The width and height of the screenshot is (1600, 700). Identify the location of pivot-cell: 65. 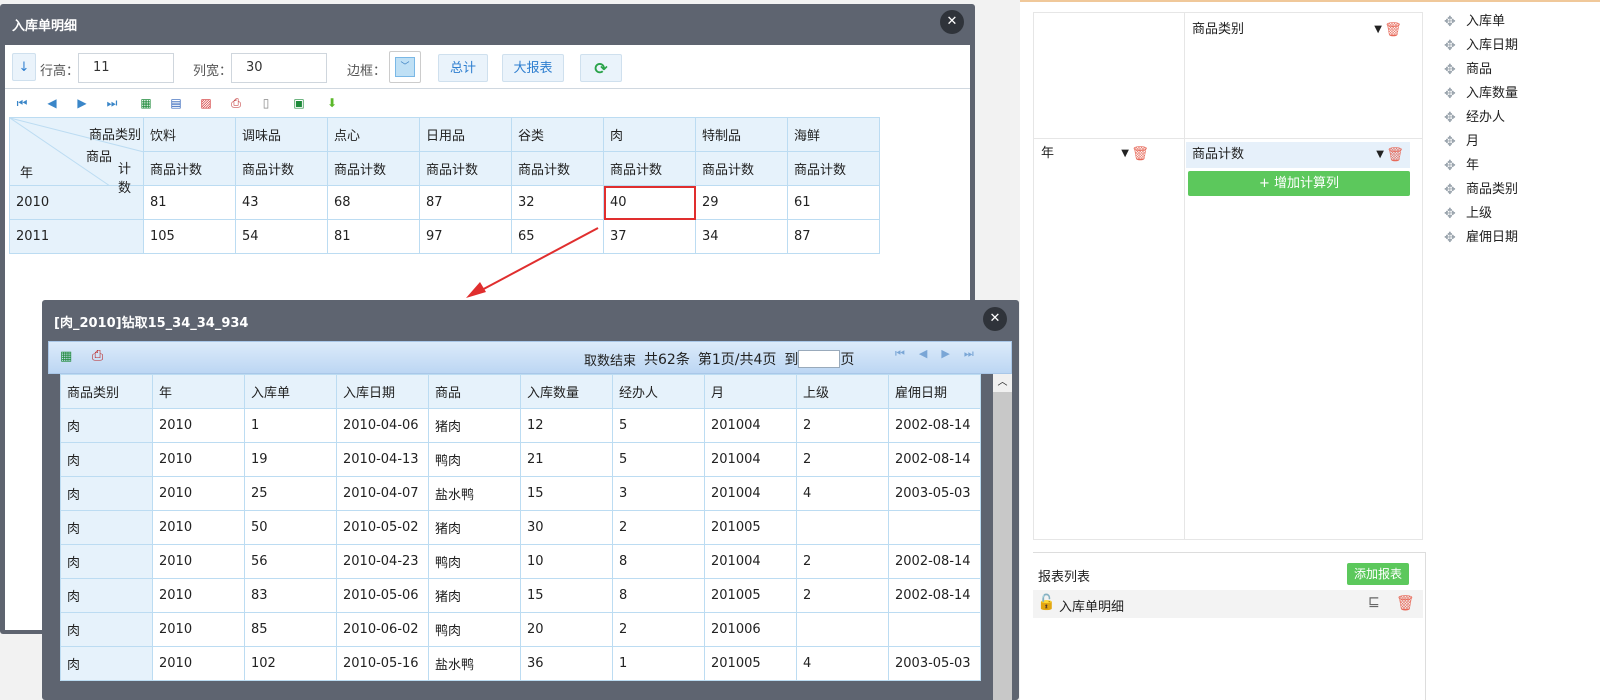
(557, 236).